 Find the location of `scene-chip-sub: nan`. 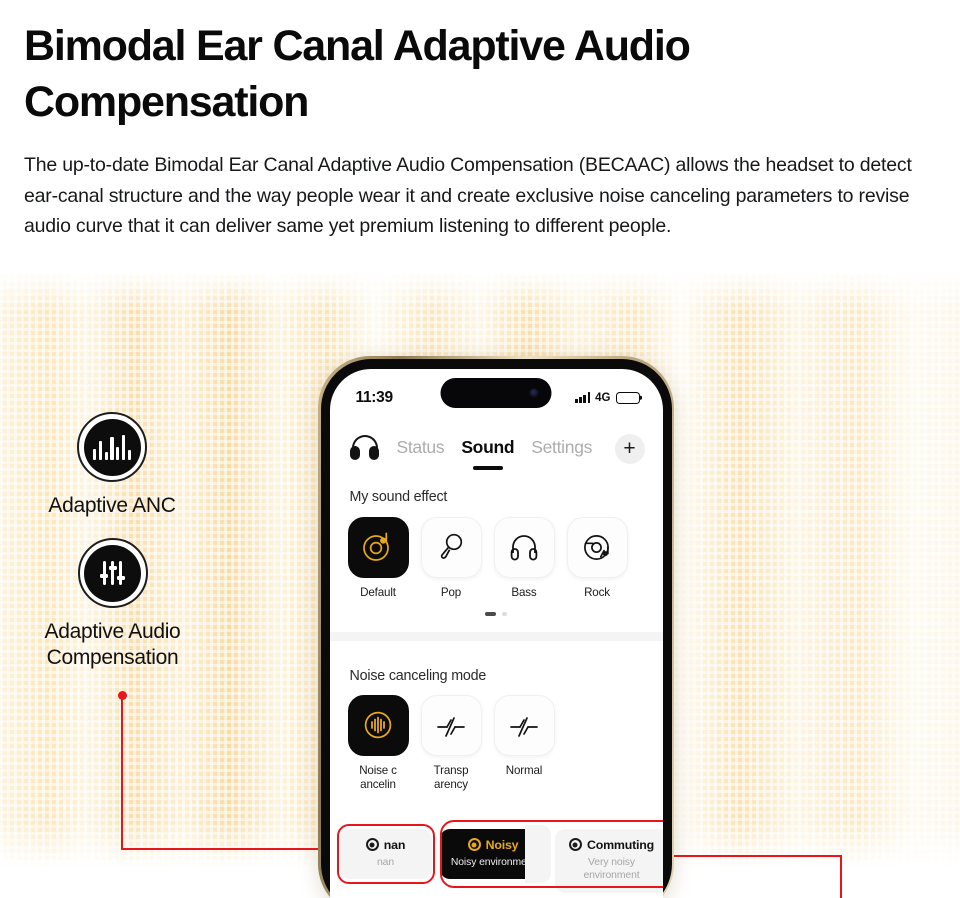

scene-chip-sub: nan is located at coordinates (385, 862).